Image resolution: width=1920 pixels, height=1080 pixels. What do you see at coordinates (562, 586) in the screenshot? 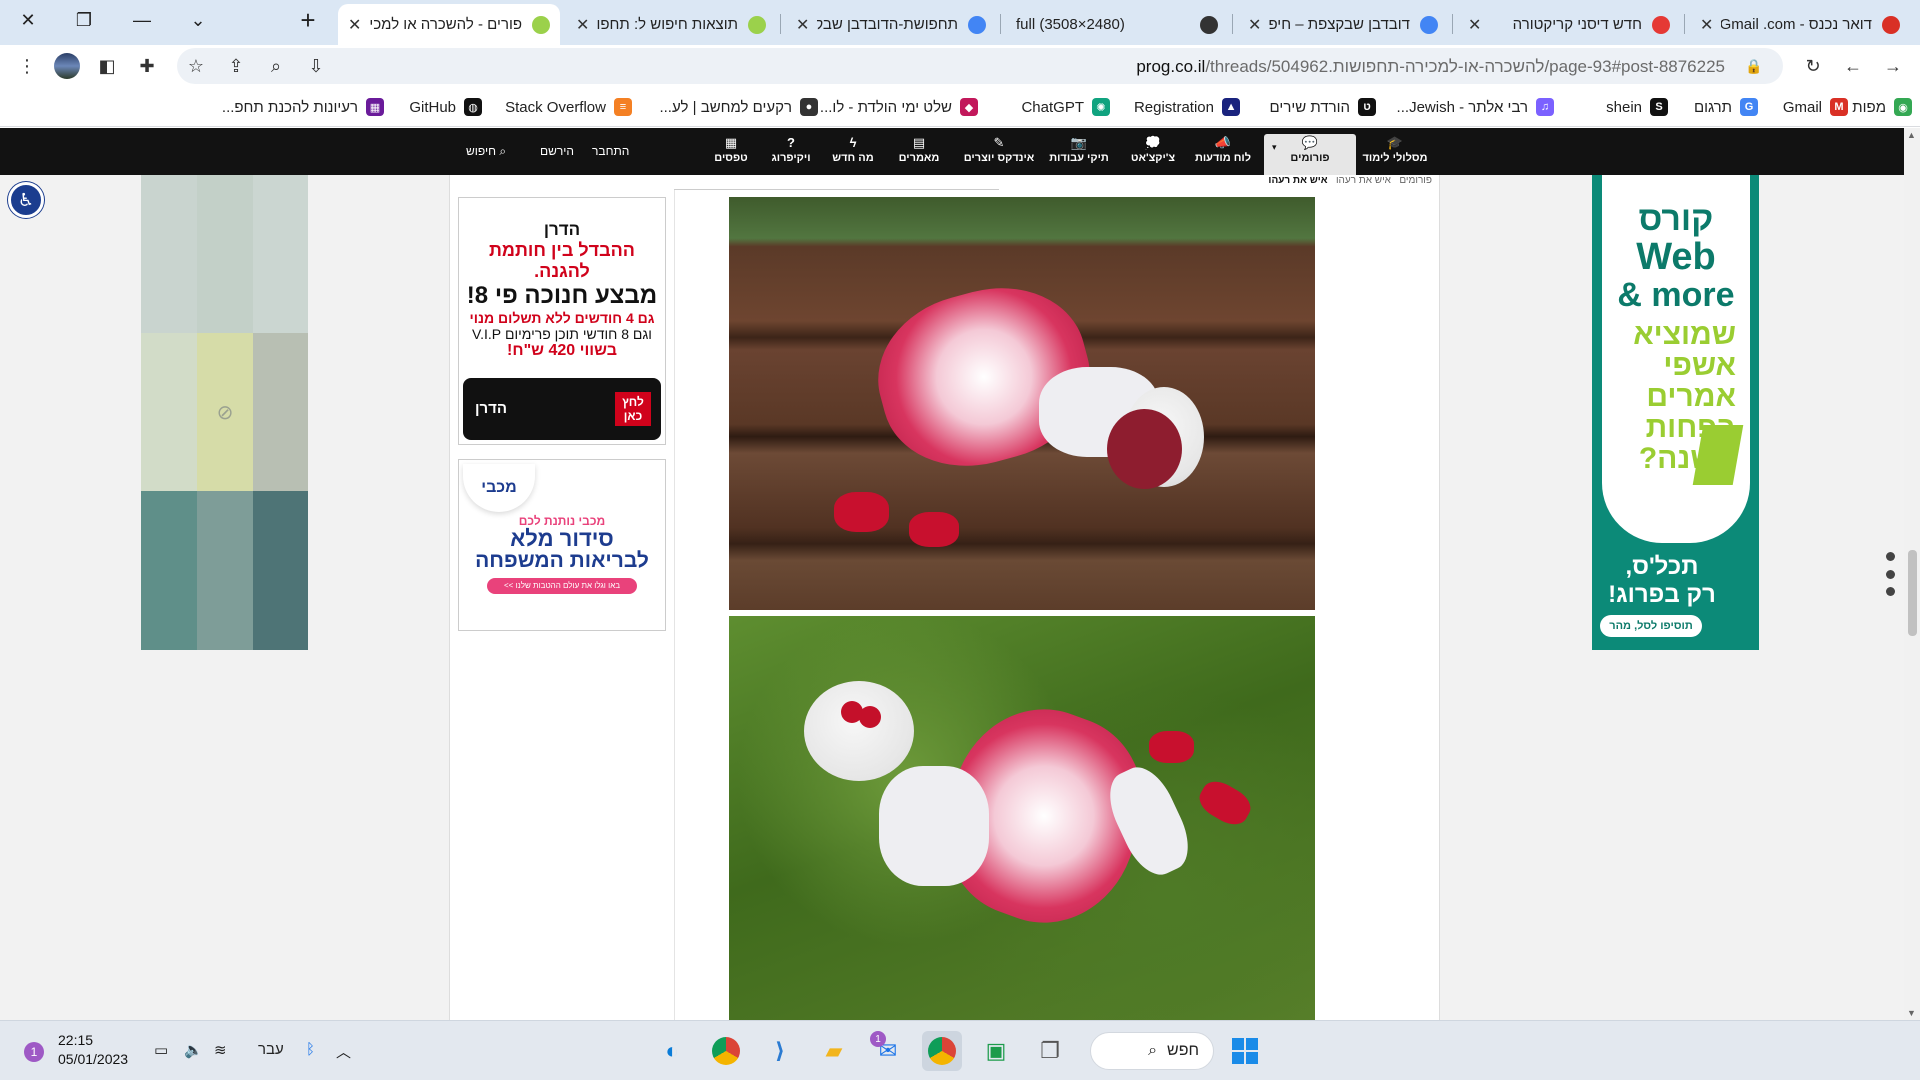
I see `ad-cta-button: באו וגלו את עולם ההטבות שלנו >>` at bounding box center [562, 586].